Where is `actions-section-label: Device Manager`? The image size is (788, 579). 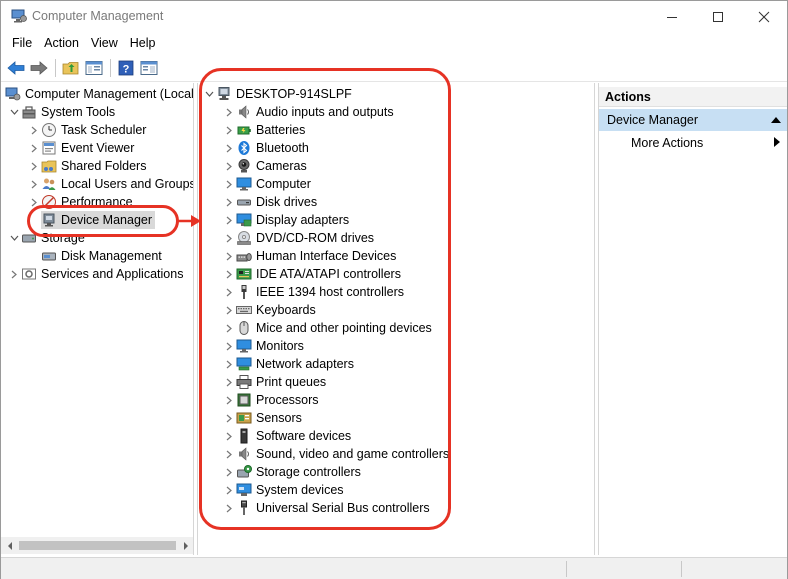 actions-section-label: Device Manager is located at coordinates (653, 120).